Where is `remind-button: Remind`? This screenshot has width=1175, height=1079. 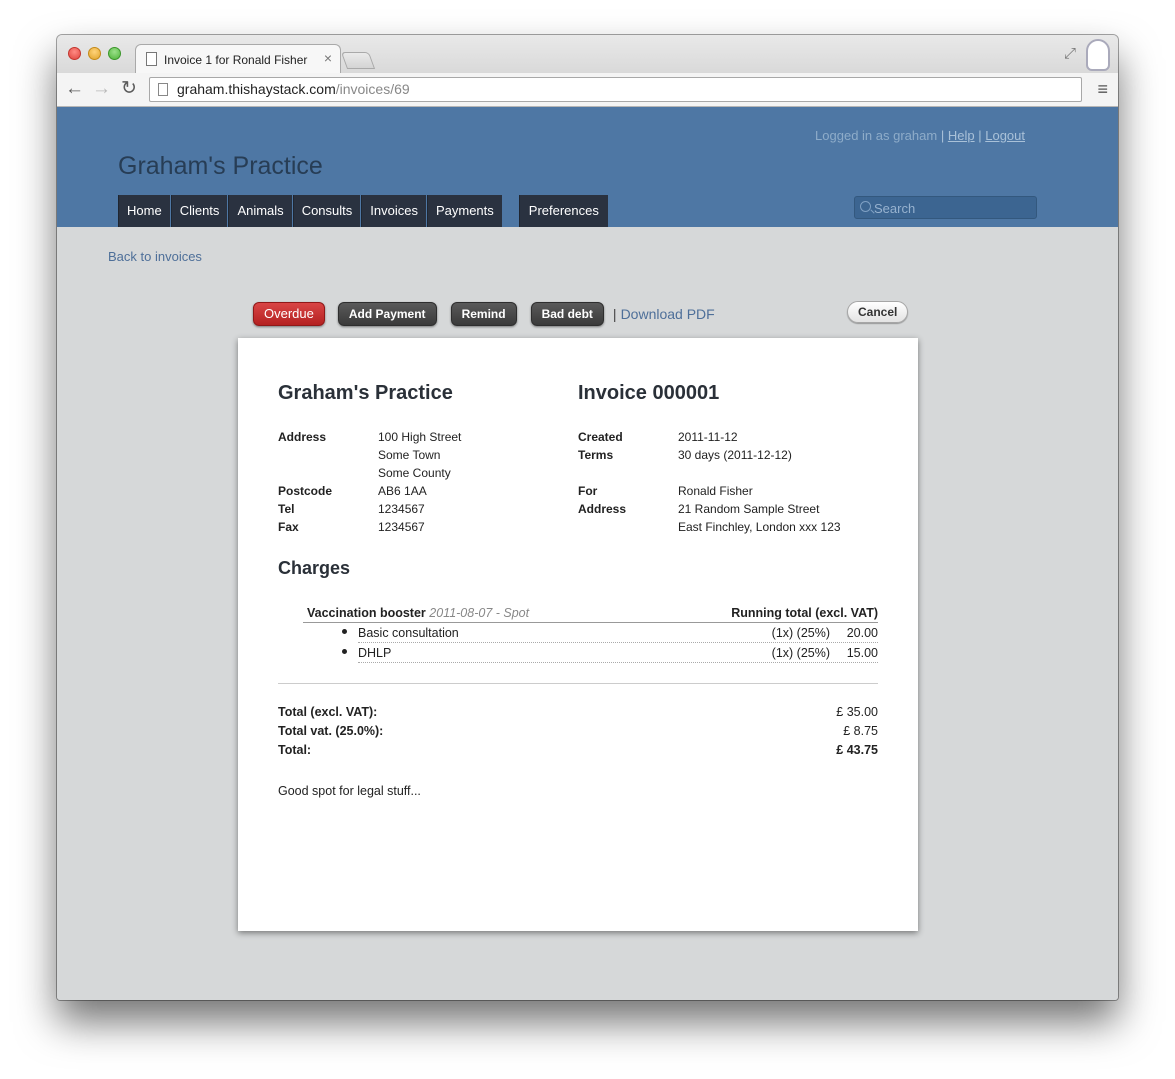
remind-button: Remind is located at coordinates (483, 314).